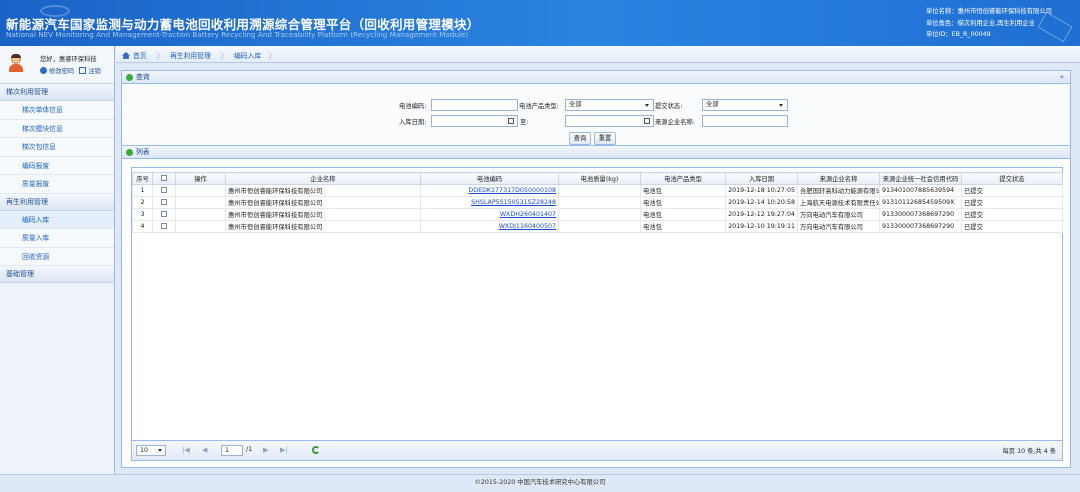  What do you see at coordinates (142, 178) in the screenshot?
I see `col-header-no: 序号` at bounding box center [142, 178].